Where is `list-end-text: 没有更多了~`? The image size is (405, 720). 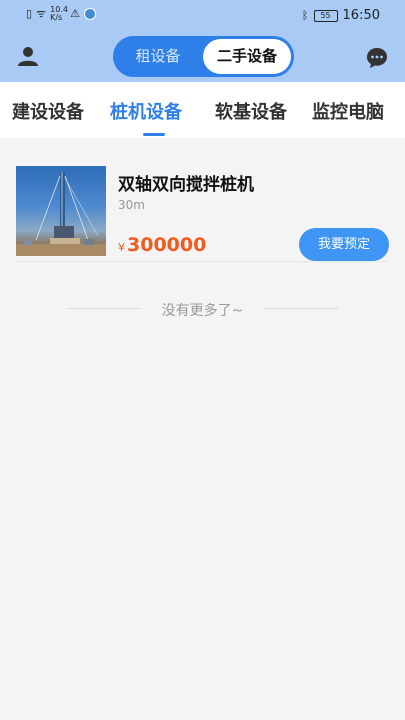 list-end-text: 没有更多了~ is located at coordinates (202, 311).